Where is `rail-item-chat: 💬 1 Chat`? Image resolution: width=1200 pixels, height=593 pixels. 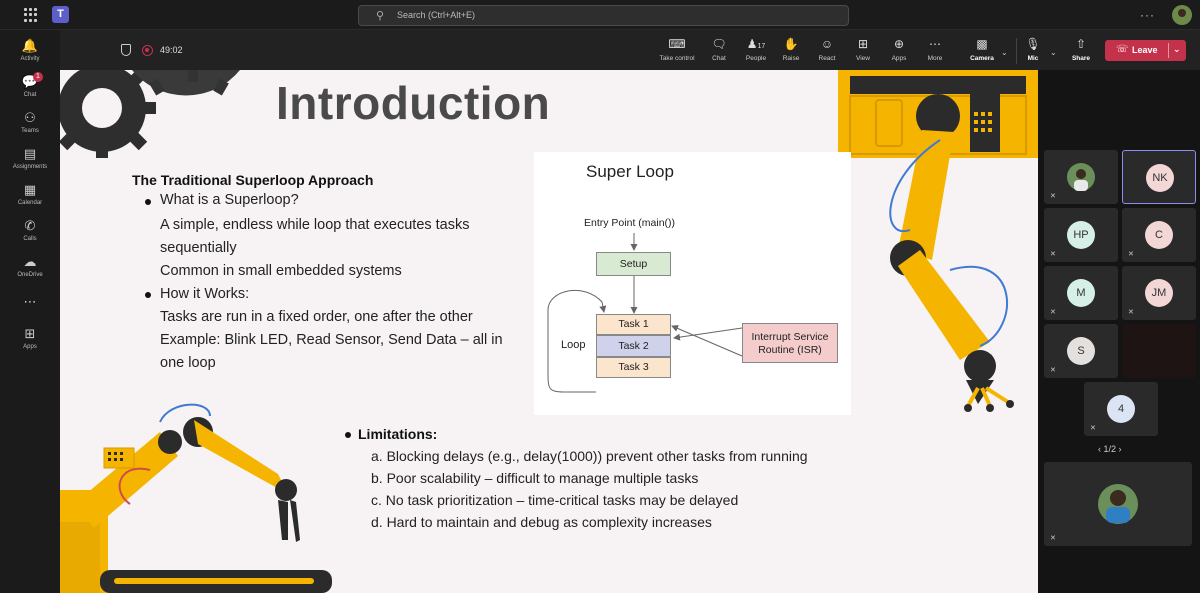 rail-item-chat: 💬 1 Chat is located at coordinates (30, 90).